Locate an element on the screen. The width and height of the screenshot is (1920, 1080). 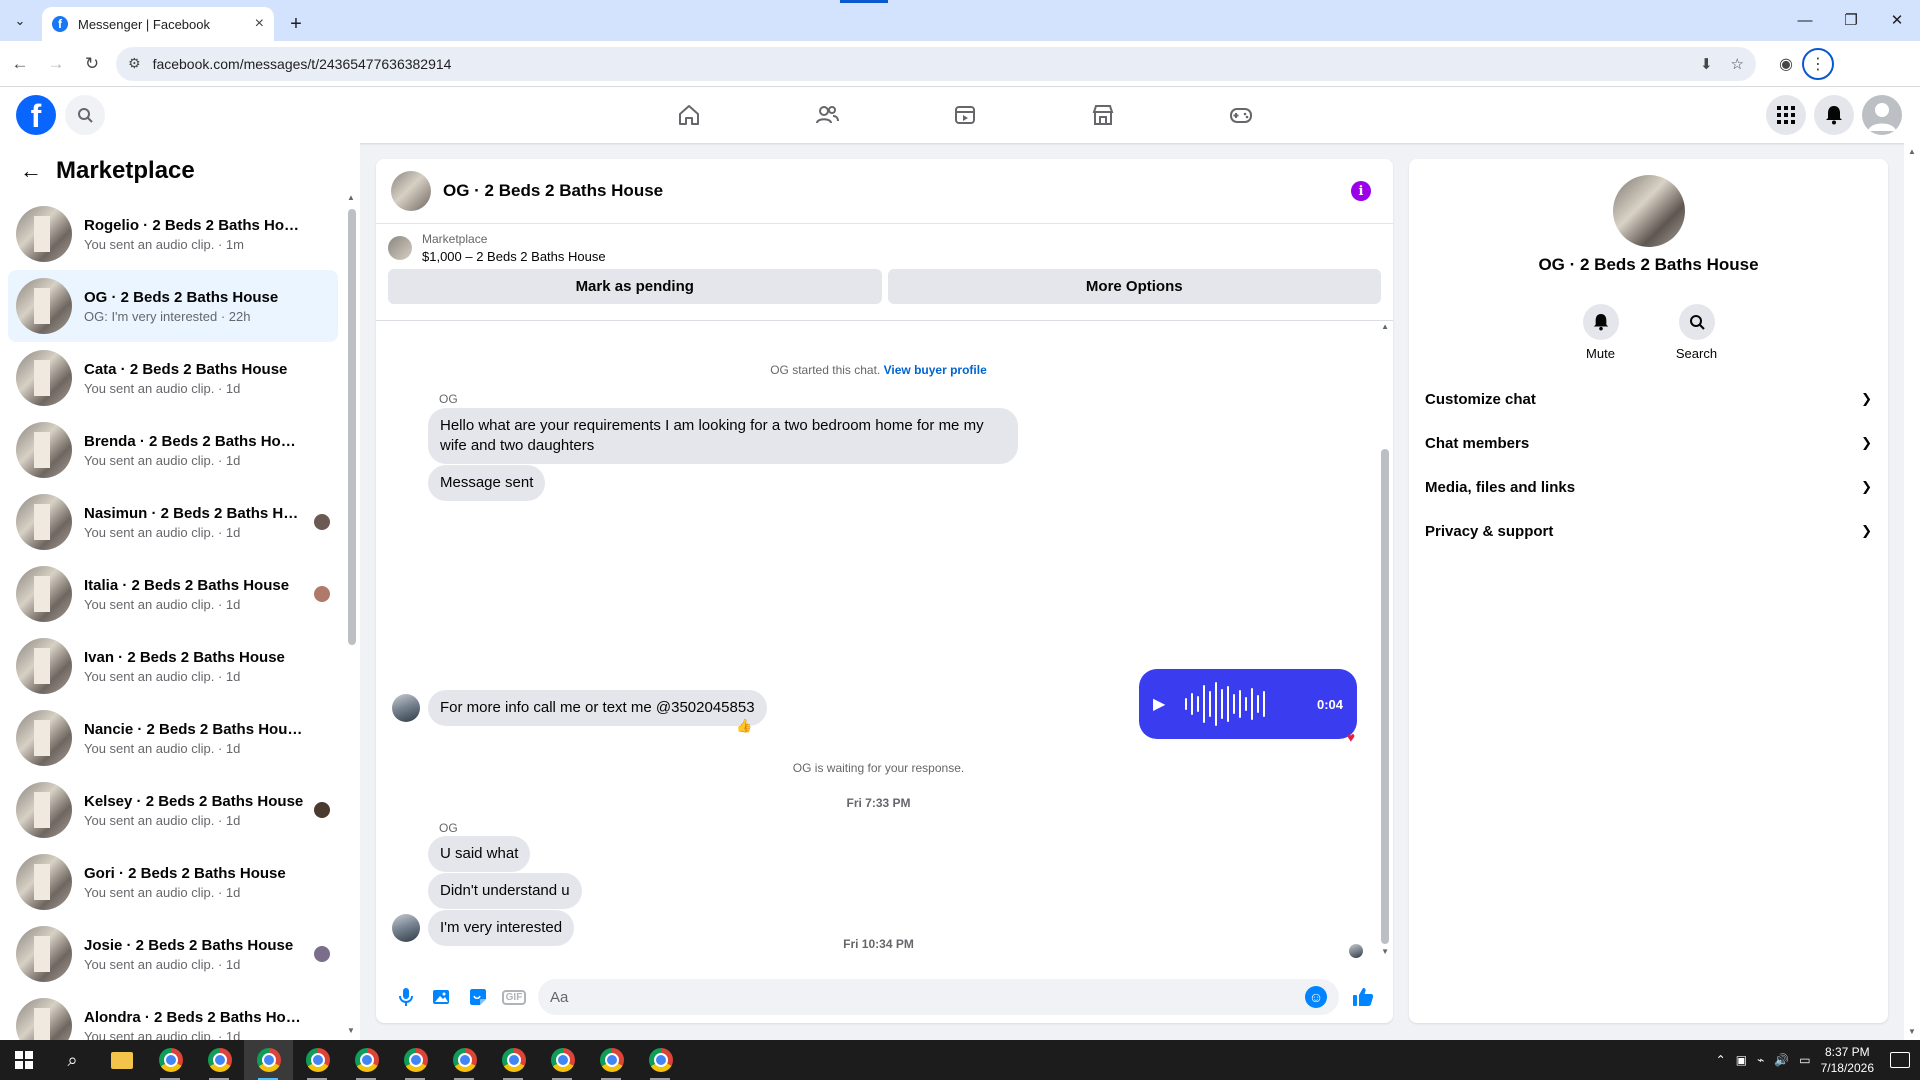
audio-message: ▶ 0:04 is located at coordinates (1248, 704).